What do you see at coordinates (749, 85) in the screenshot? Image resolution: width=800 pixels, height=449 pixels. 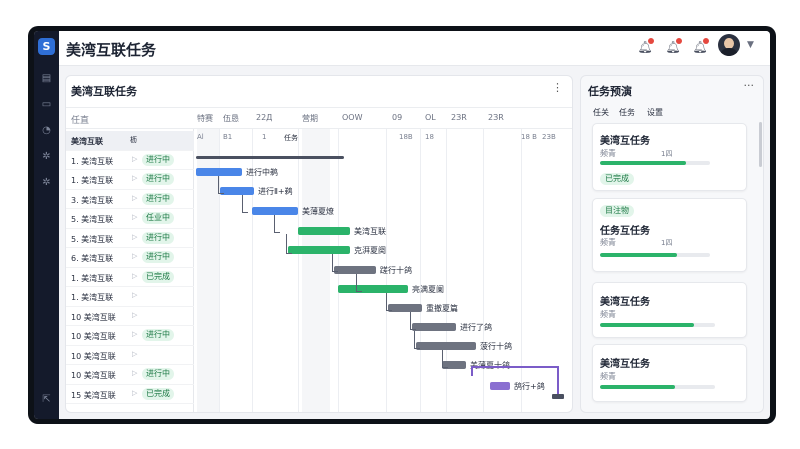 I see `more-icon: ···` at bounding box center [749, 85].